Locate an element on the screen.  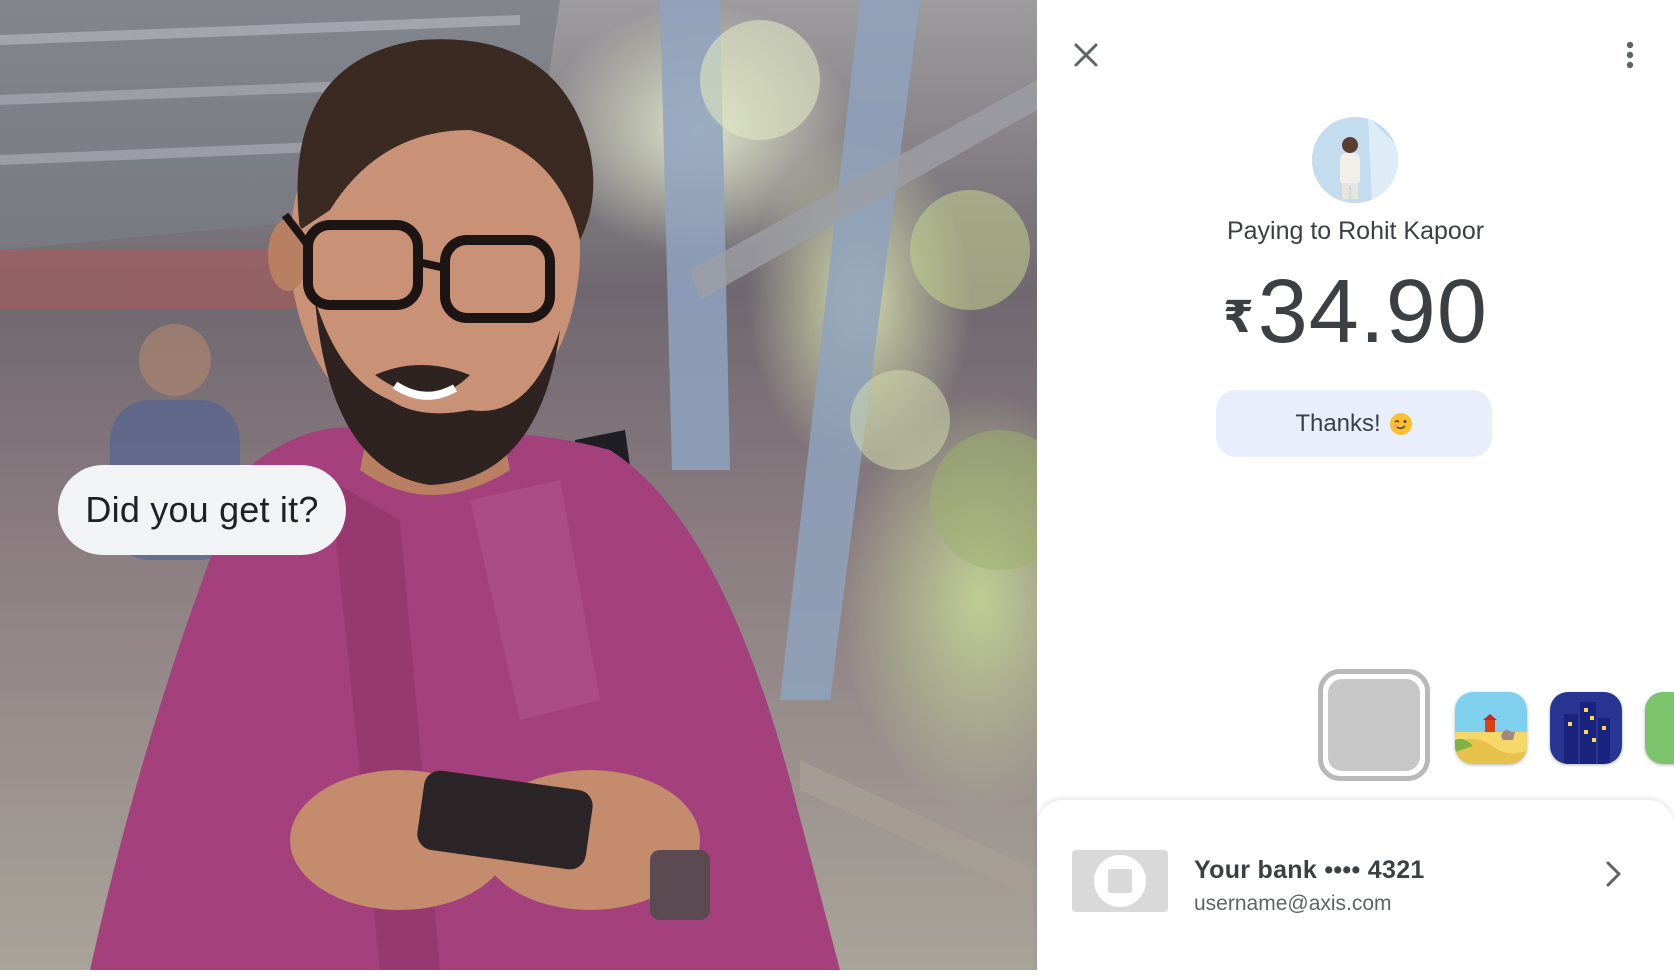
desert-theme-icon is located at coordinates (1491, 728).